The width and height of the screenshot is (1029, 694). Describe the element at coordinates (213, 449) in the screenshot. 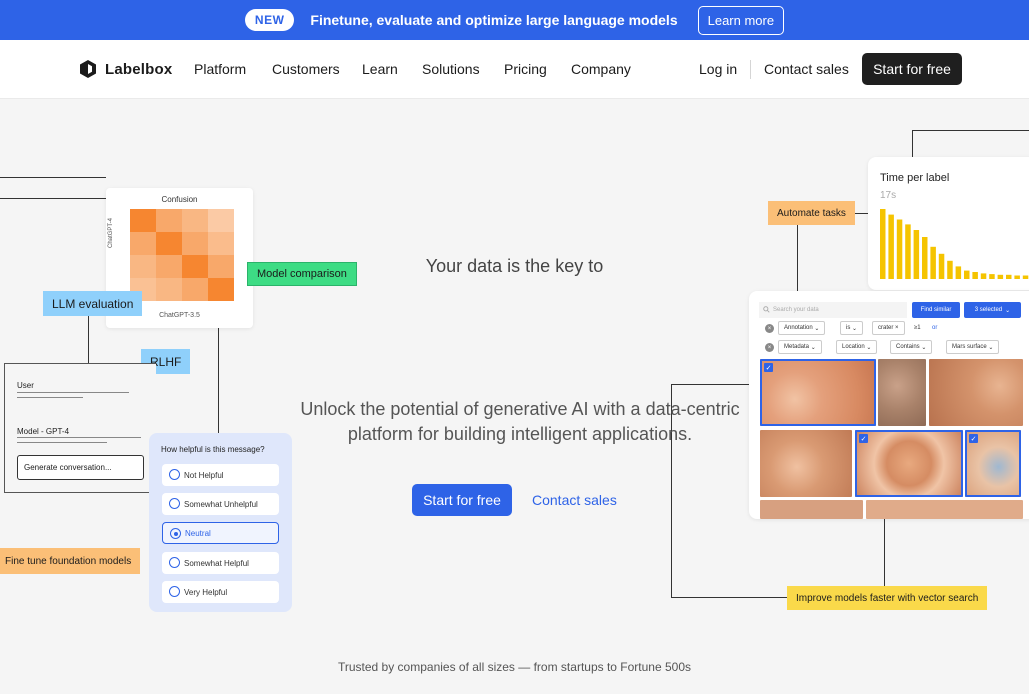

I see `helpfulness-question: How helpful is this message?` at that location.